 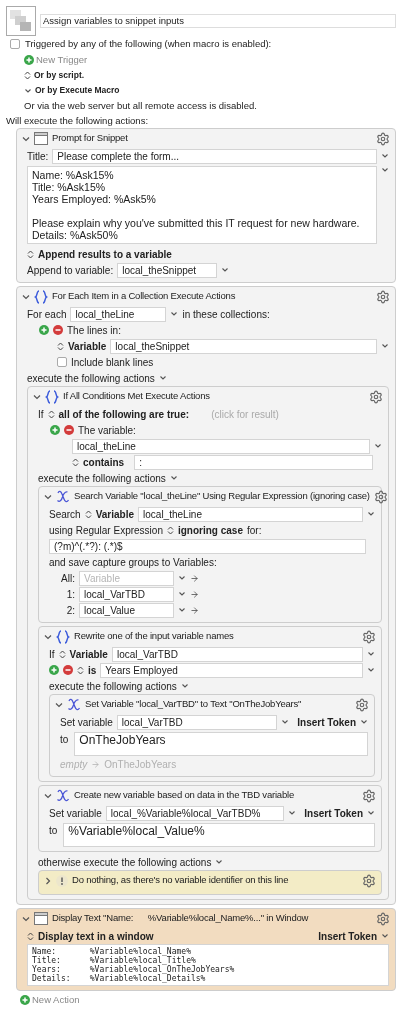 I want to click on popup-menu: ignoring case, so click(x=210, y=530).